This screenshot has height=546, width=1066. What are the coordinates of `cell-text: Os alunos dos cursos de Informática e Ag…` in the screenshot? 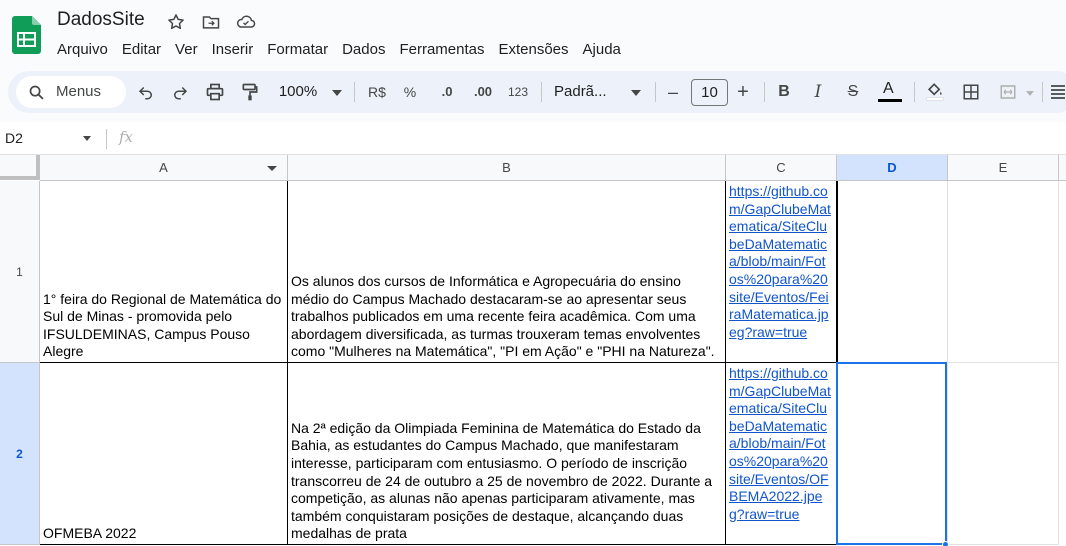 It's located at (503, 316).